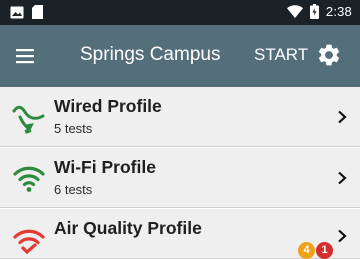  Describe the element at coordinates (128, 228) in the screenshot. I see `profile-title: Air Quality Profile` at that location.